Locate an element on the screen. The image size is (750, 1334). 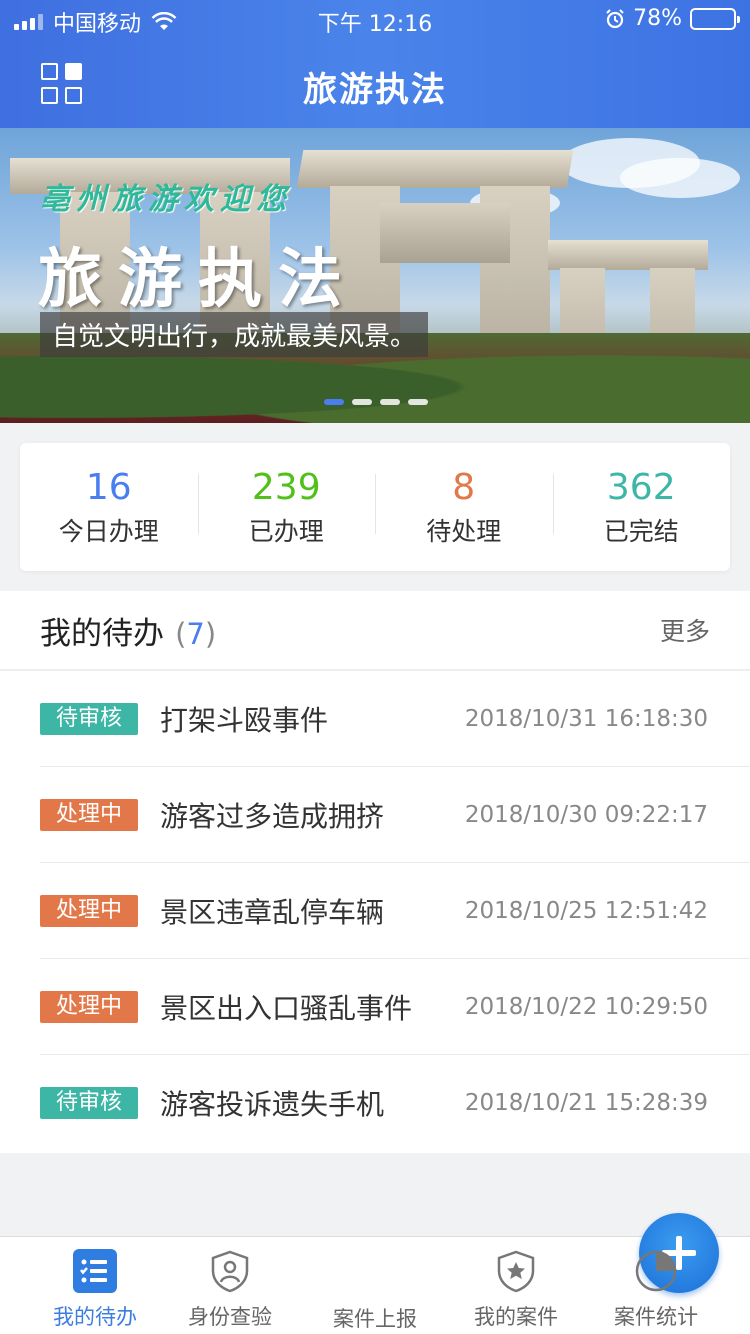
todo-time: 2018/10/31 16:18:30 is located at coordinates (586, 718).